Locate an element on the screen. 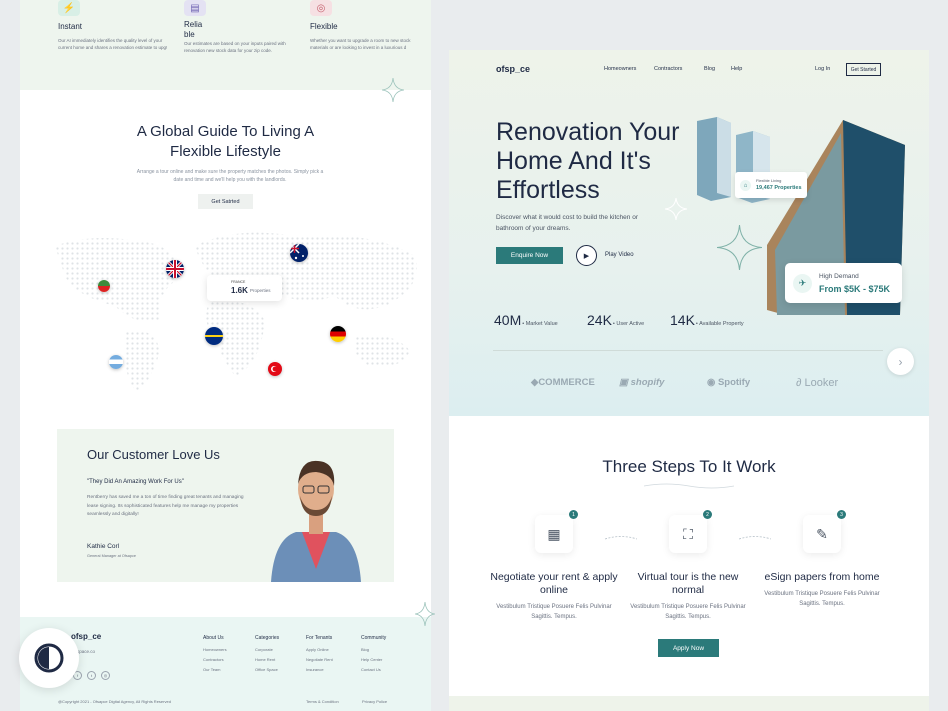 Image resolution: width=948 pixels, height=711 pixels. guide-title-line: A Global Guide To Living A is located at coordinates (225, 131).